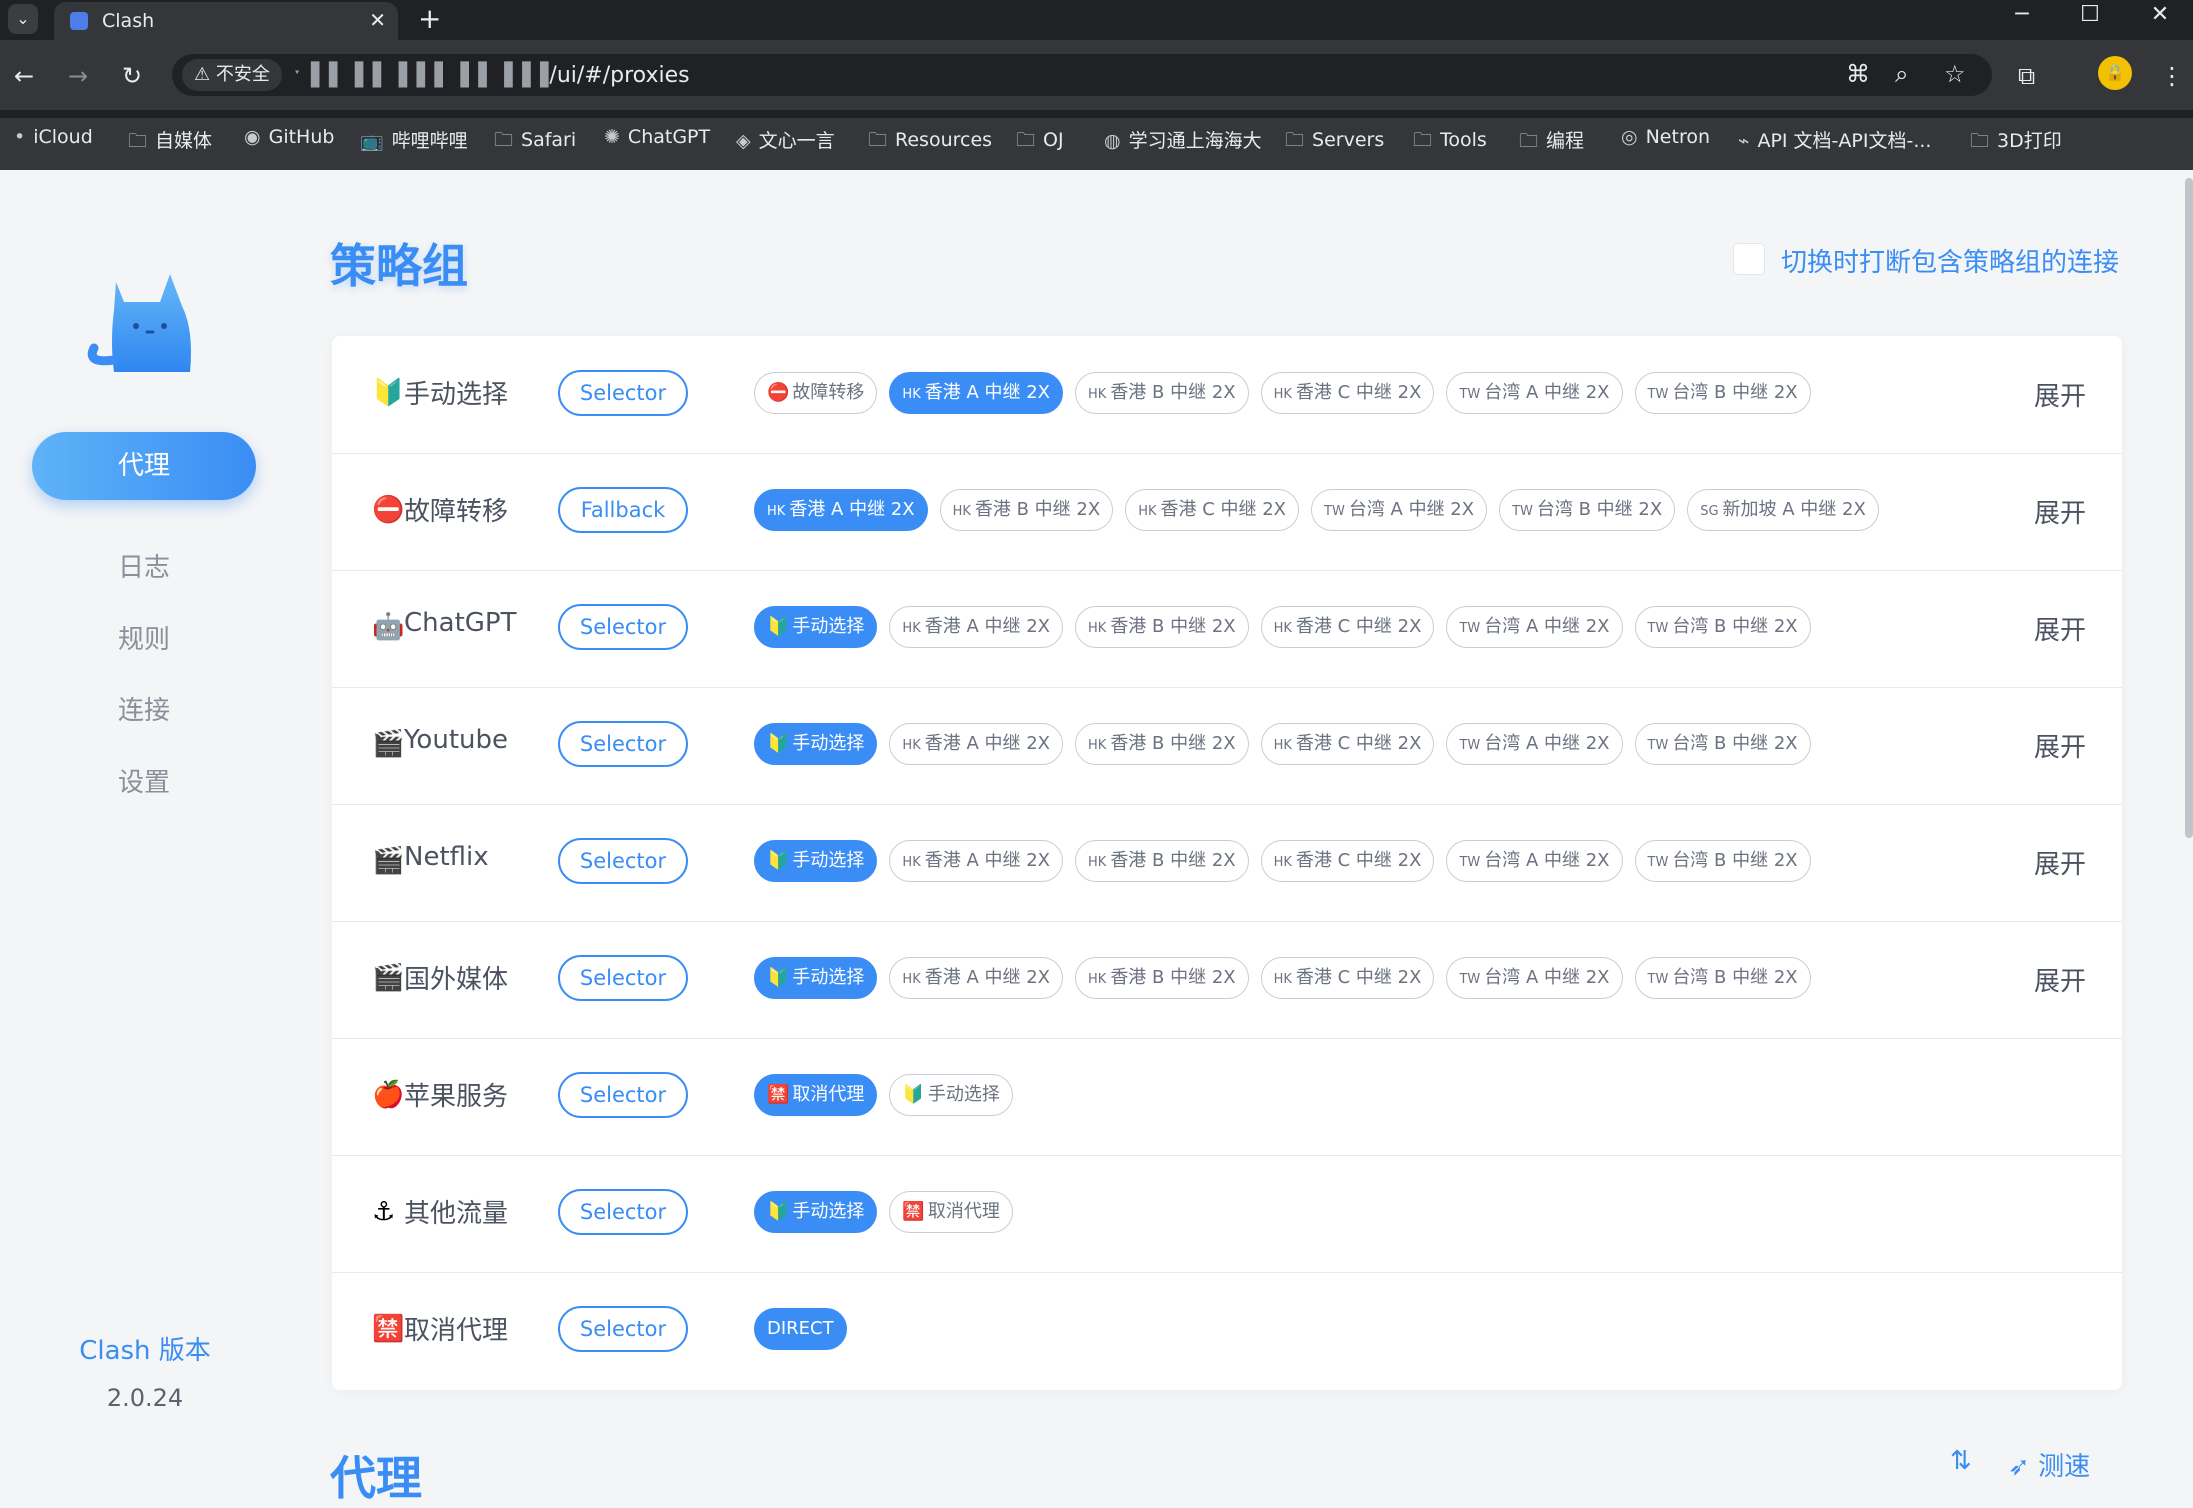  I want to click on bookmark-item: 🗀 自媒体, so click(170, 142).